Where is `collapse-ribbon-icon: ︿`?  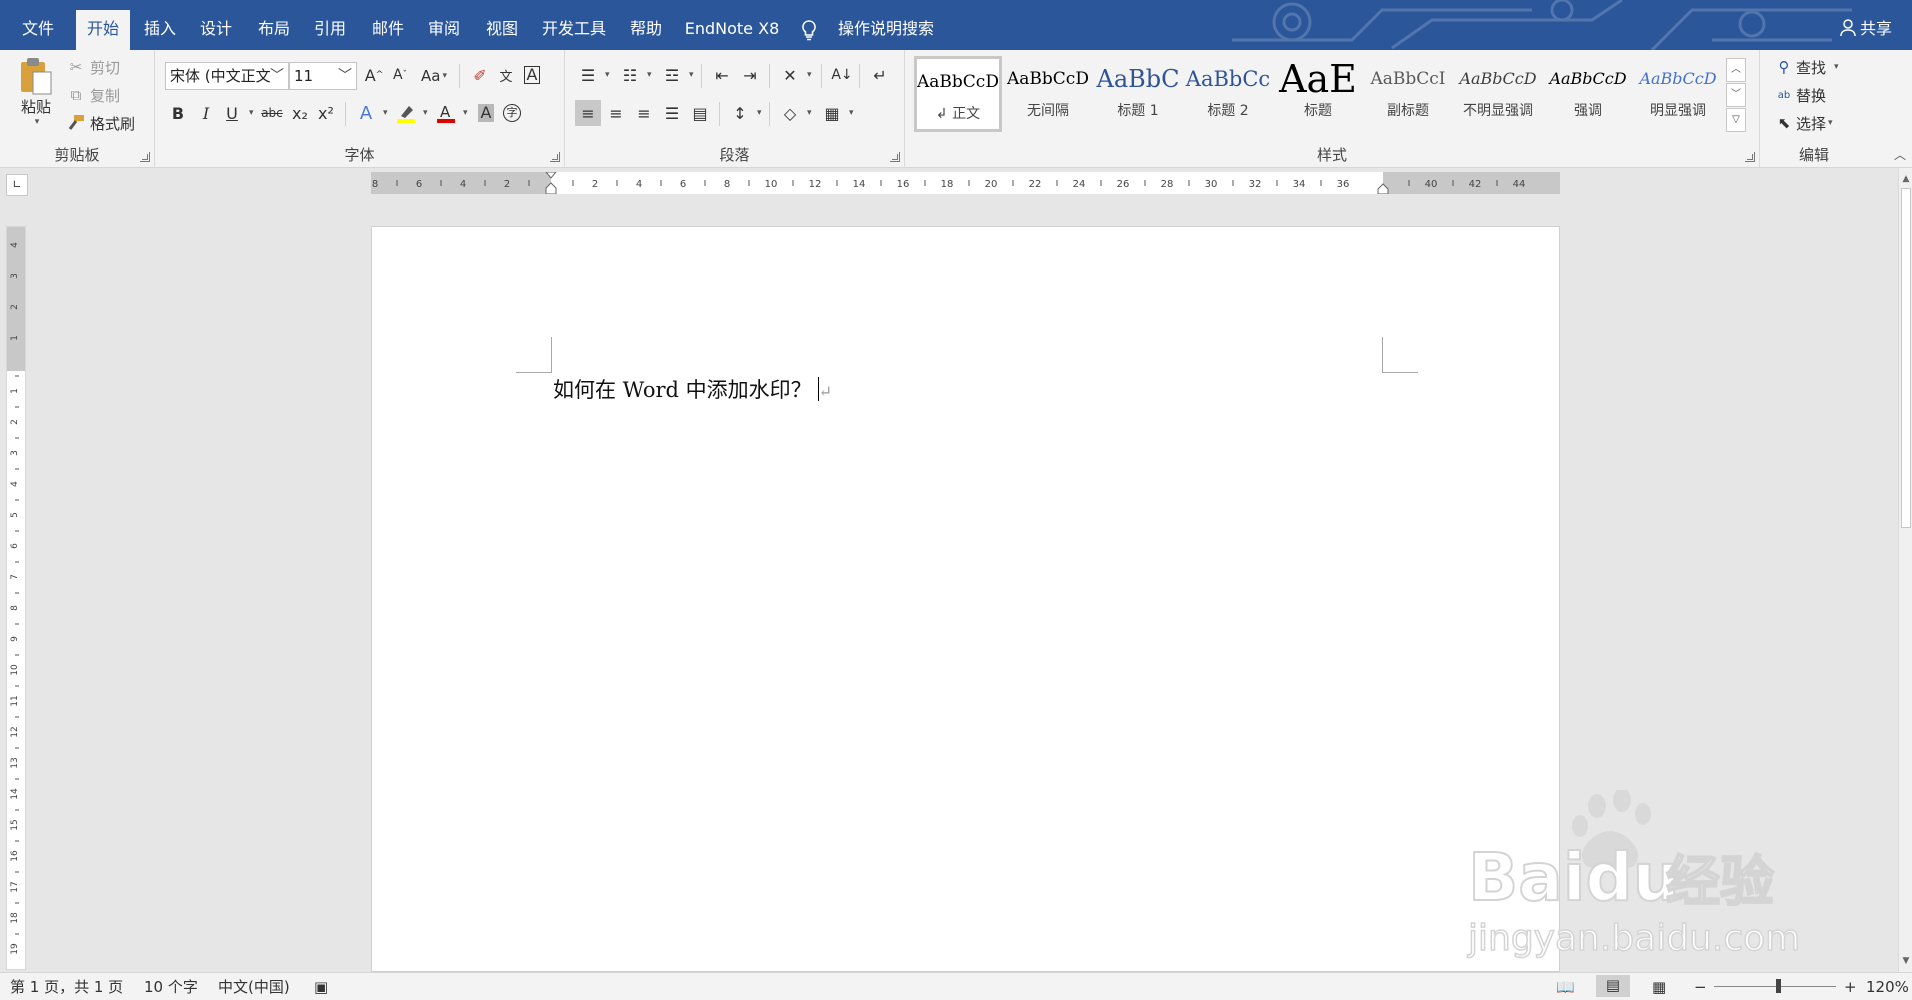 collapse-ribbon-icon: ︿ is located at coordinates (1900, 154).